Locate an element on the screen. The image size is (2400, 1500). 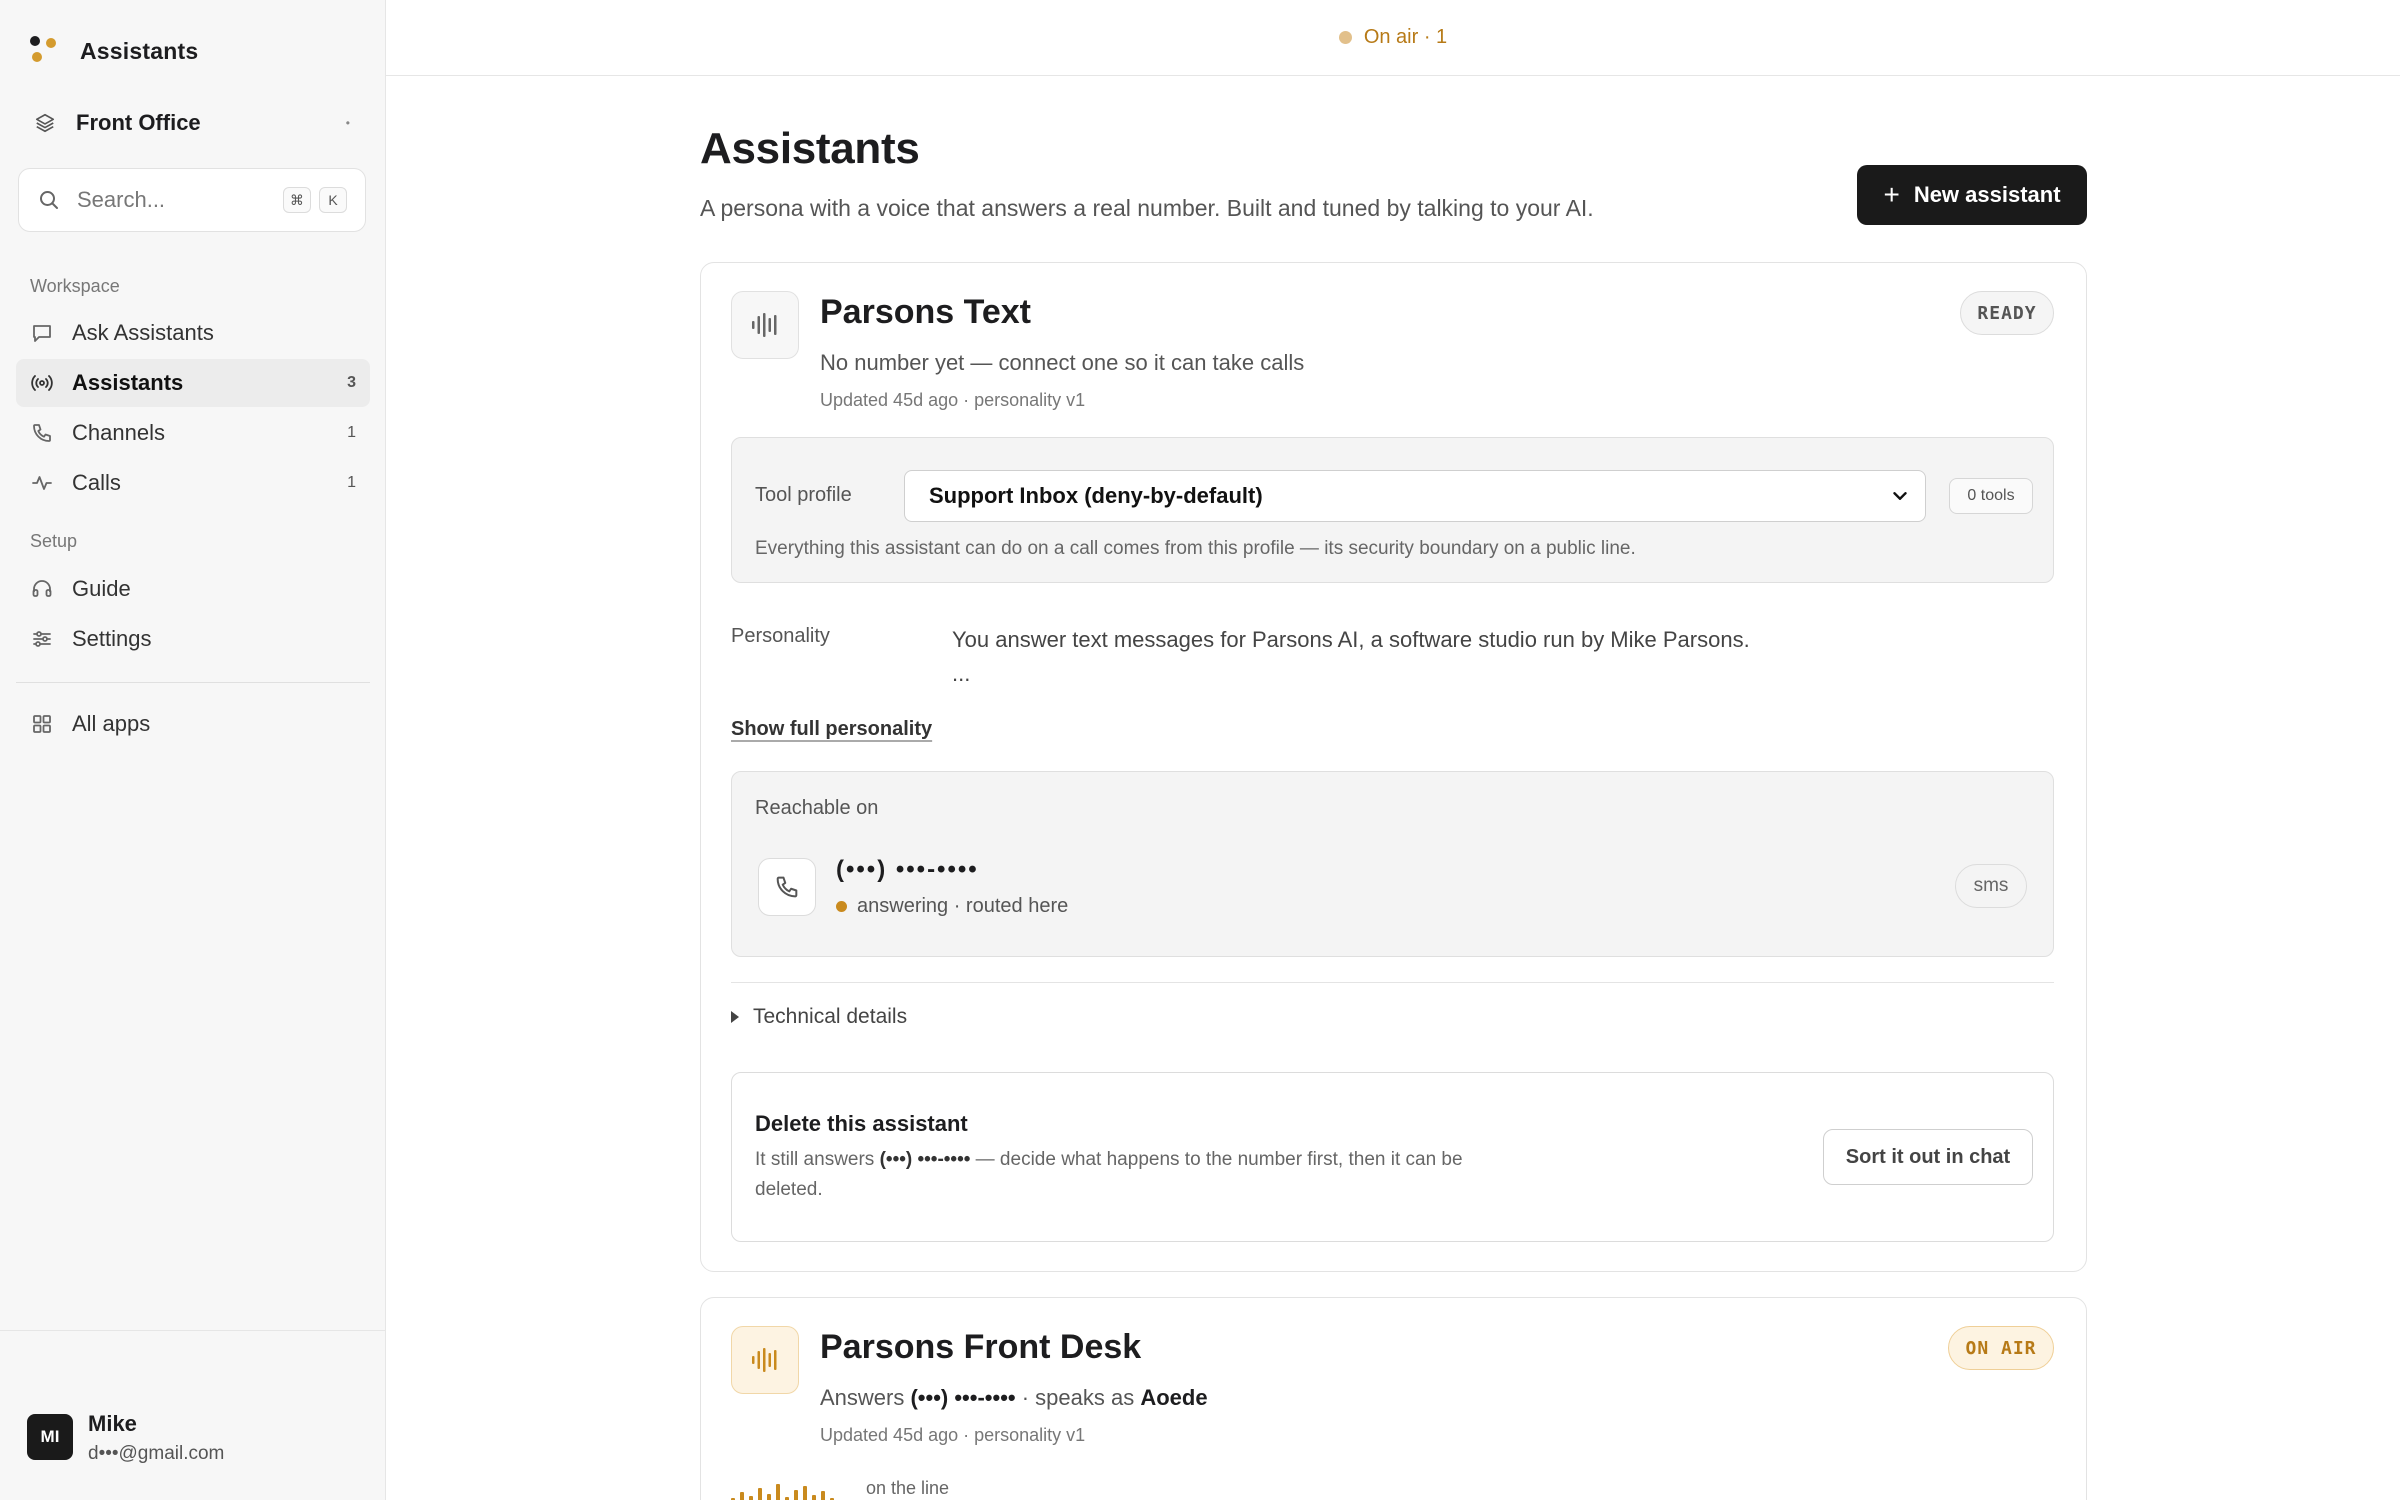
page-title: Assistants is located at coordinates (810, 148).